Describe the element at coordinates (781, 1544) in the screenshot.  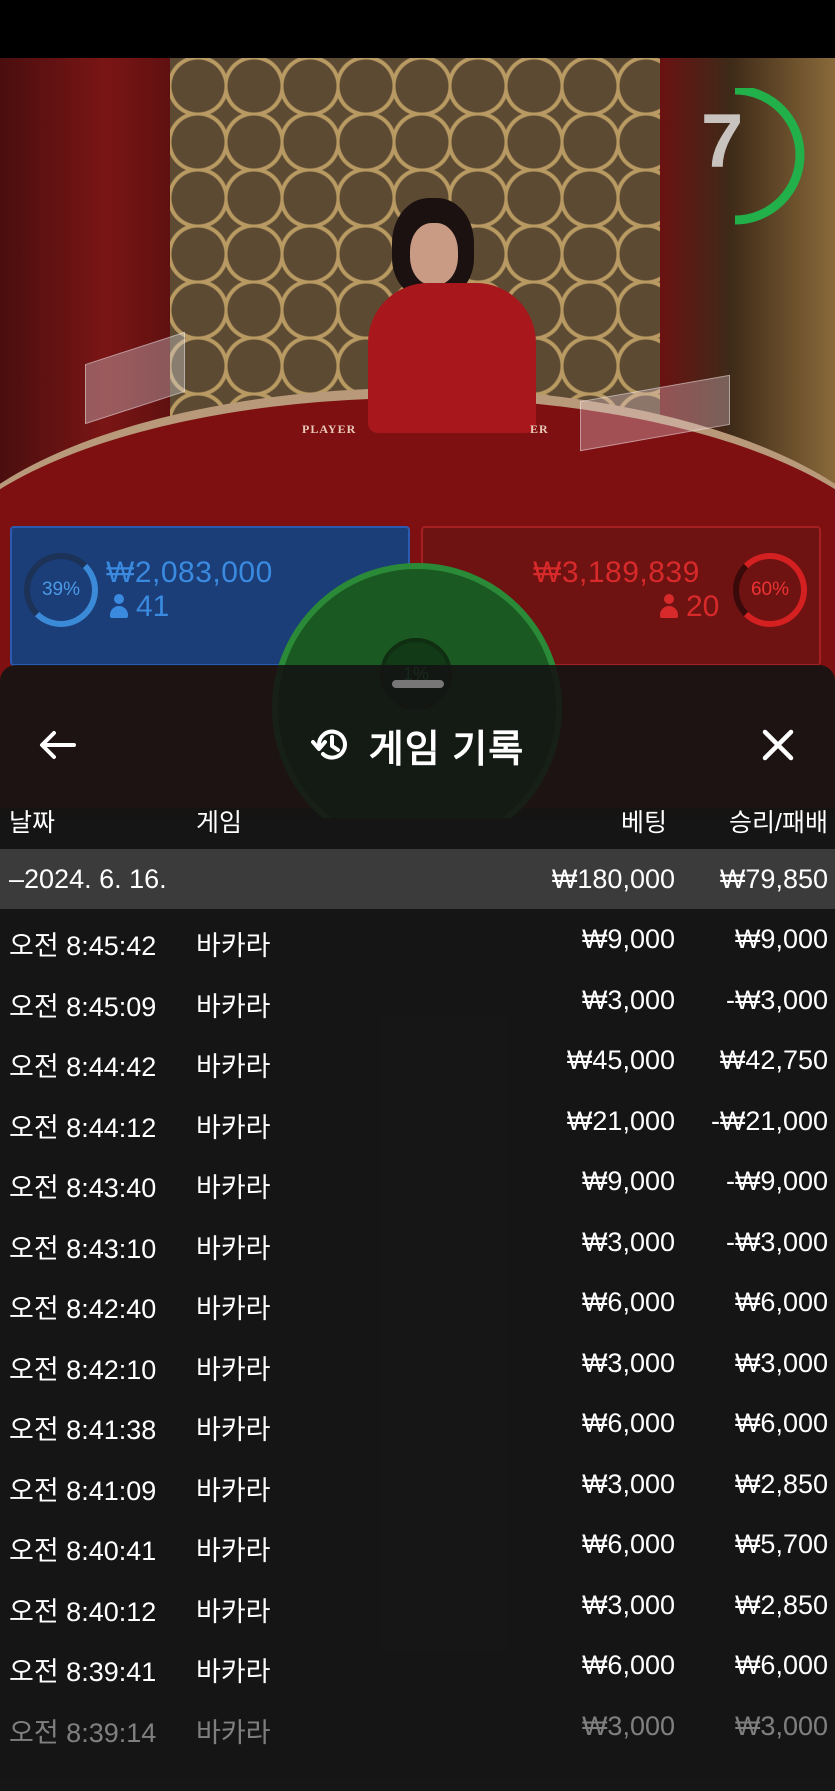
I see `row-result: ₩5,700` at that location.